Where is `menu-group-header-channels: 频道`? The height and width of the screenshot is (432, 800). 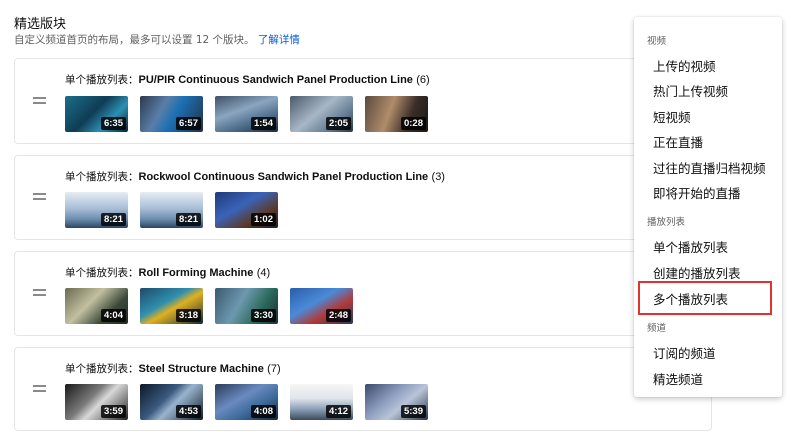 menu-group-header-channels: 频道 is located at coordinates (657, 328).